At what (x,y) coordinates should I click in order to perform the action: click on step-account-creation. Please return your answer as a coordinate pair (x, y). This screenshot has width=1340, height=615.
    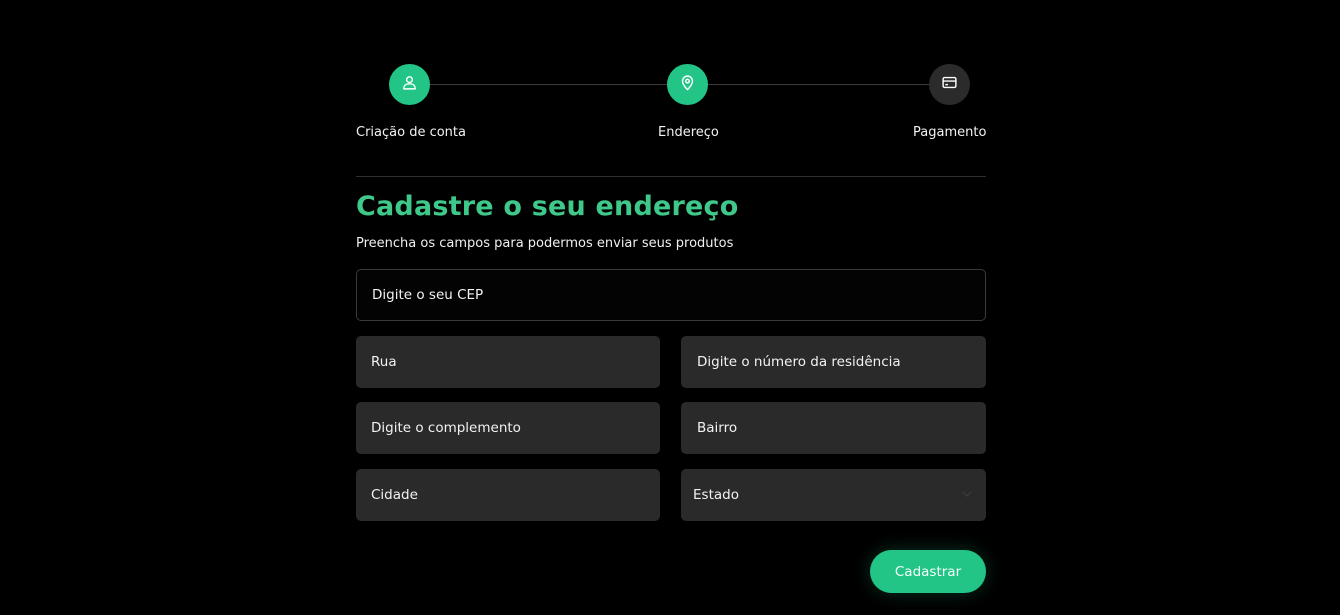
    Looking at the image, I should click on (409, 84).